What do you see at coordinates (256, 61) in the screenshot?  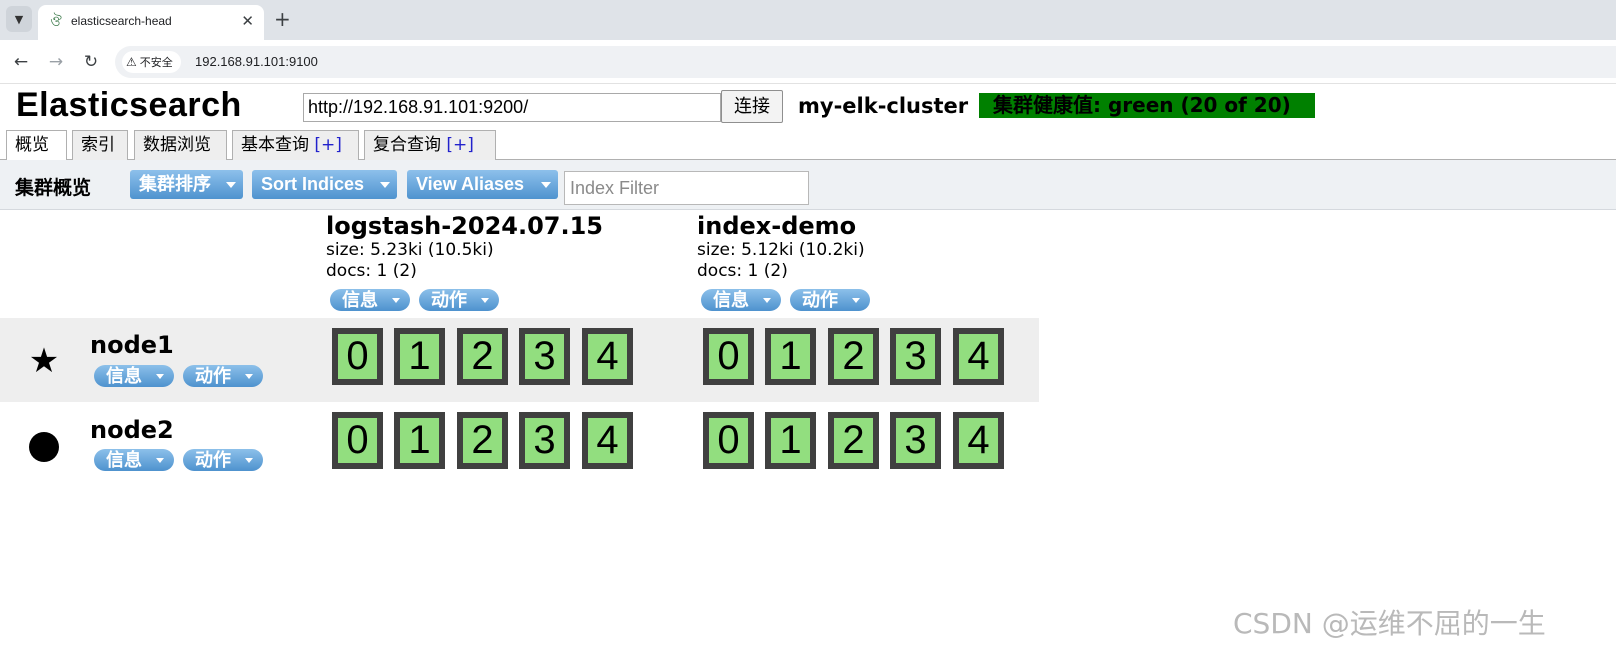 I see `url-text: 192.168.91.101:9100` at bounding box center [256, 61].